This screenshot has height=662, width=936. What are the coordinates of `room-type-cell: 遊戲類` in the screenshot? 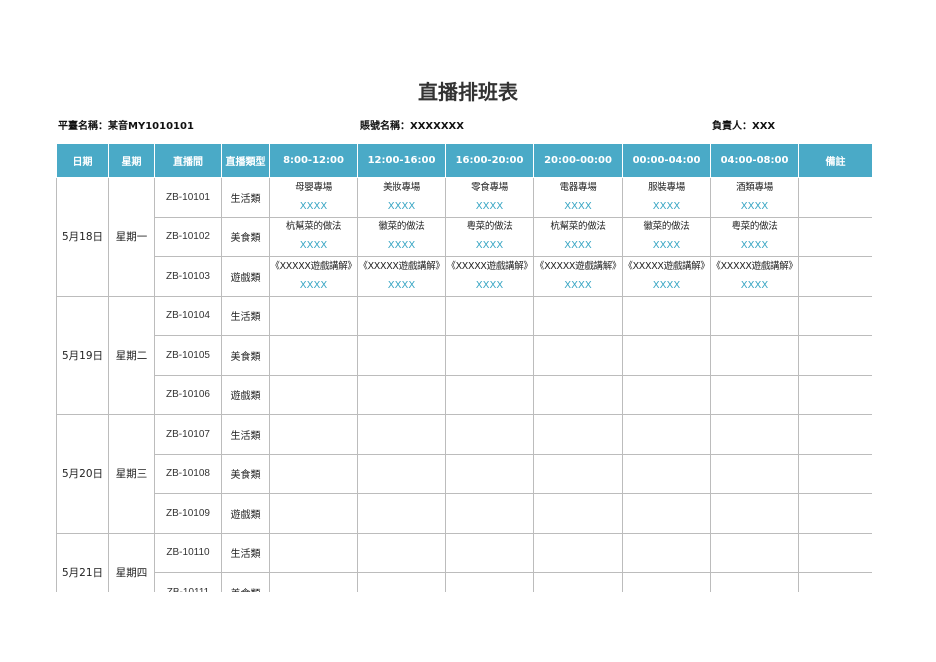 It's located at (245, 276).